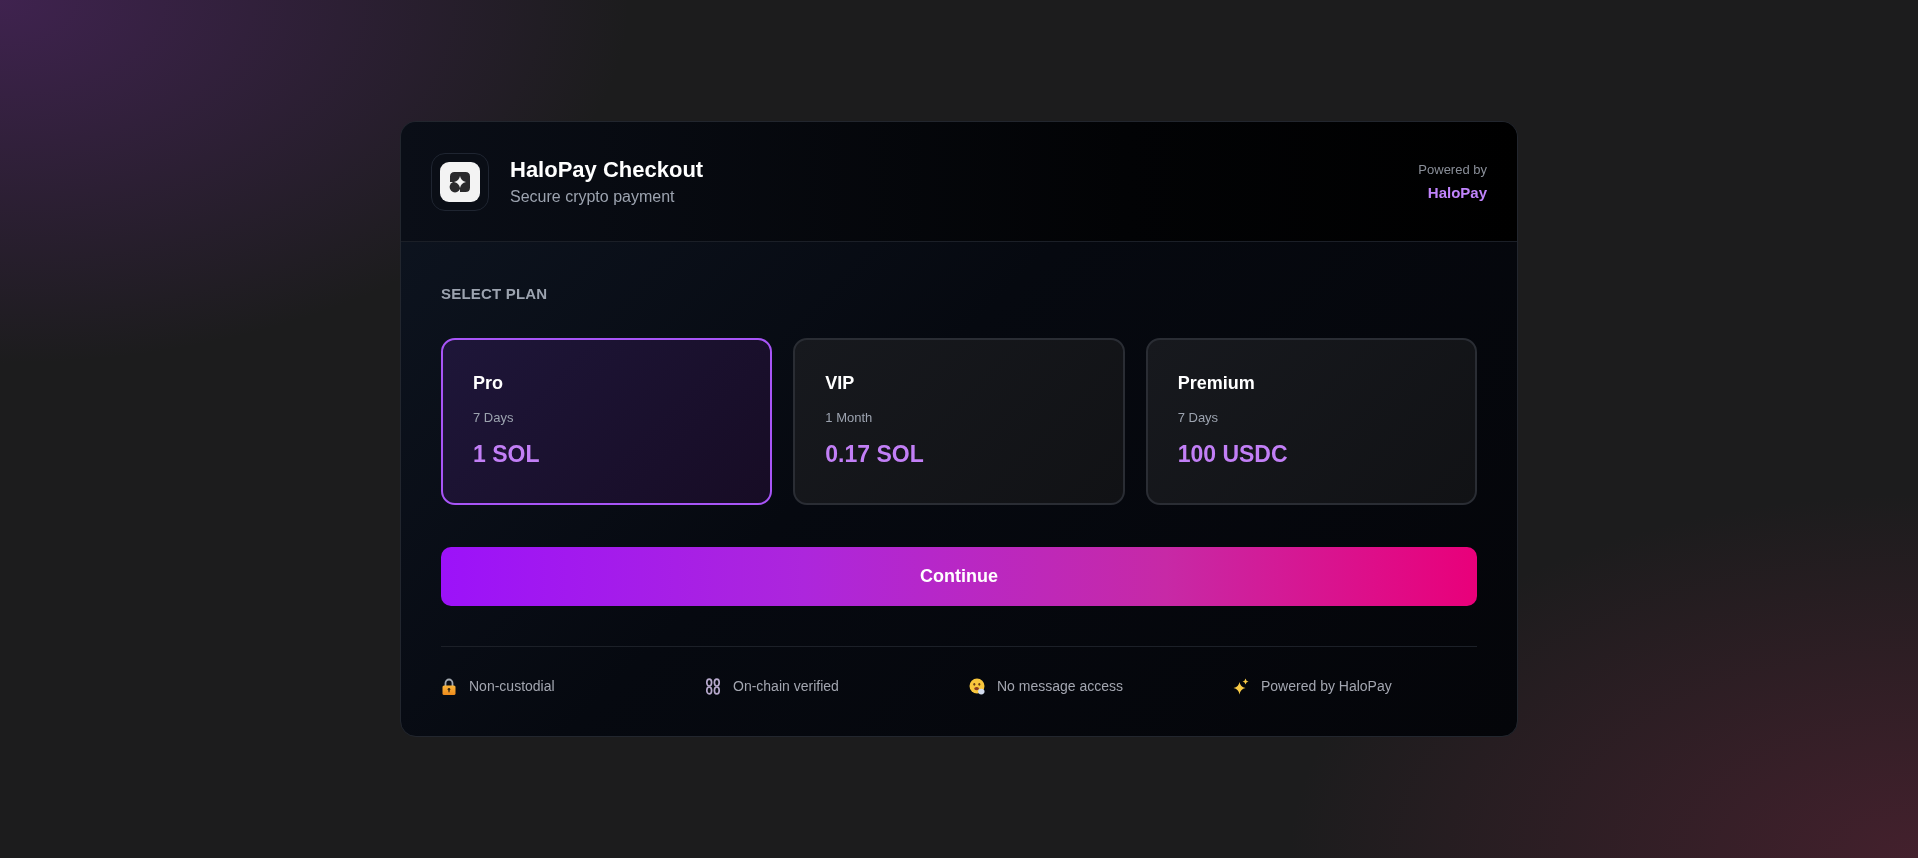  What do you see at coordinates (607, 169) in the screenshot?
I see `checkout-title: HaloPay Checkout` at bounding box center [607, 169].